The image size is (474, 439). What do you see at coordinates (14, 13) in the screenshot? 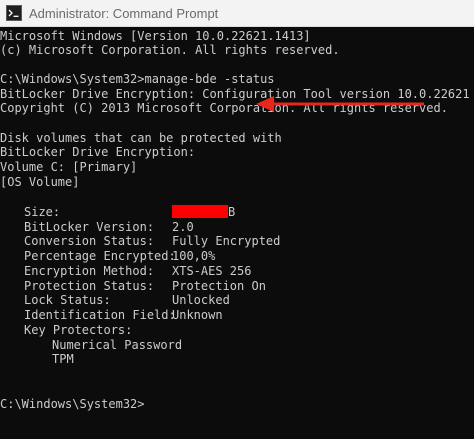
I see `cmd-icon` at bounding box center [14, 13].